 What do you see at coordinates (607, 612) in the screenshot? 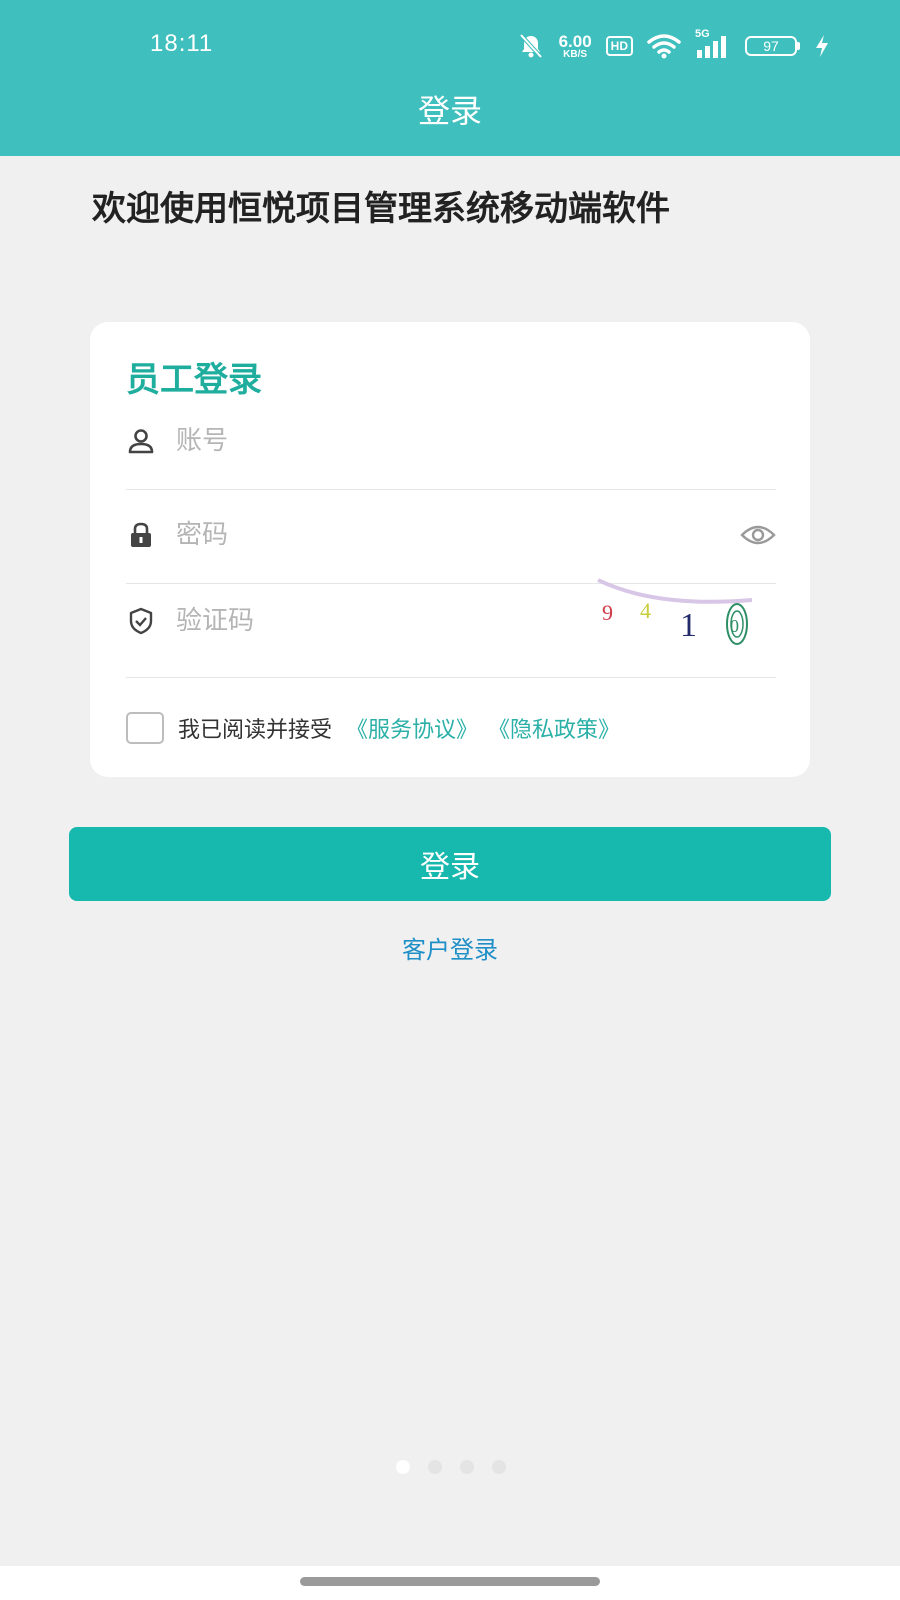
I see `captcha-char-1: 9` at bounding box center [607, 612].